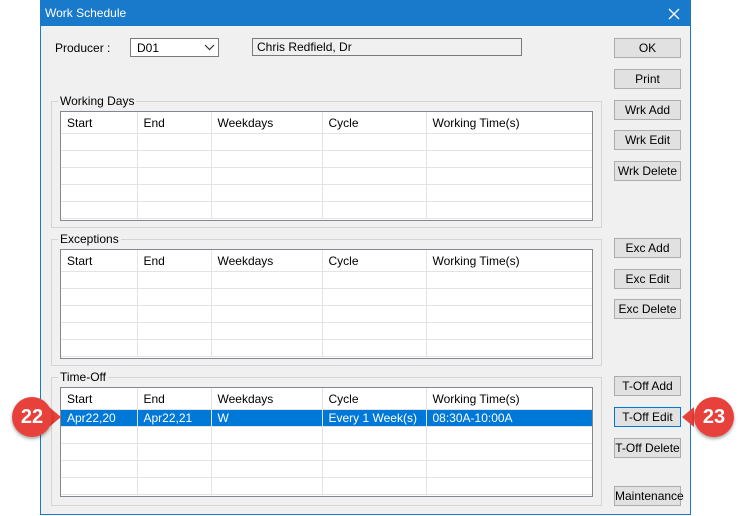 The image size is (741, 516). I want to click on callout-badge-left: 22, so click(32, 417).